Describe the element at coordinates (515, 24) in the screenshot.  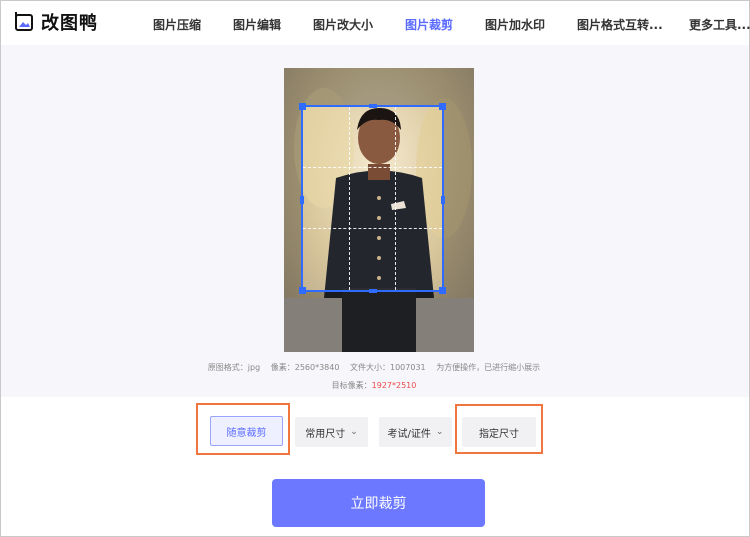
I see `nav-image-watermark: 图片加水印` at that location.